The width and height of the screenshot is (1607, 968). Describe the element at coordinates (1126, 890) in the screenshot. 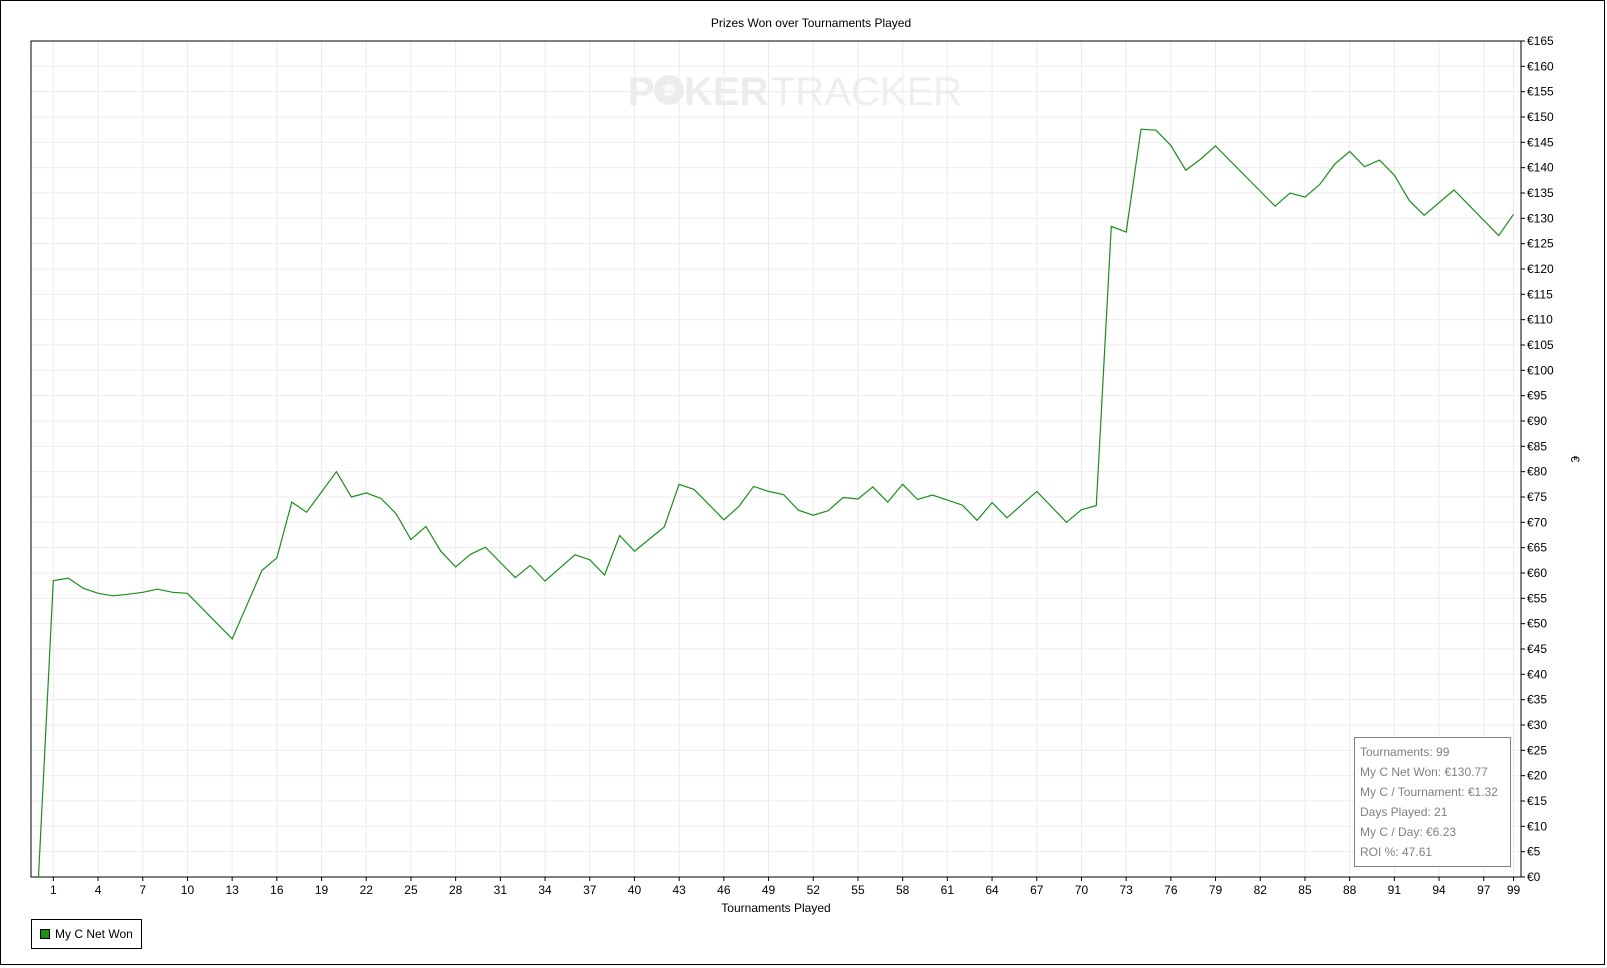

I see `x-tick-label: 73` at that location.